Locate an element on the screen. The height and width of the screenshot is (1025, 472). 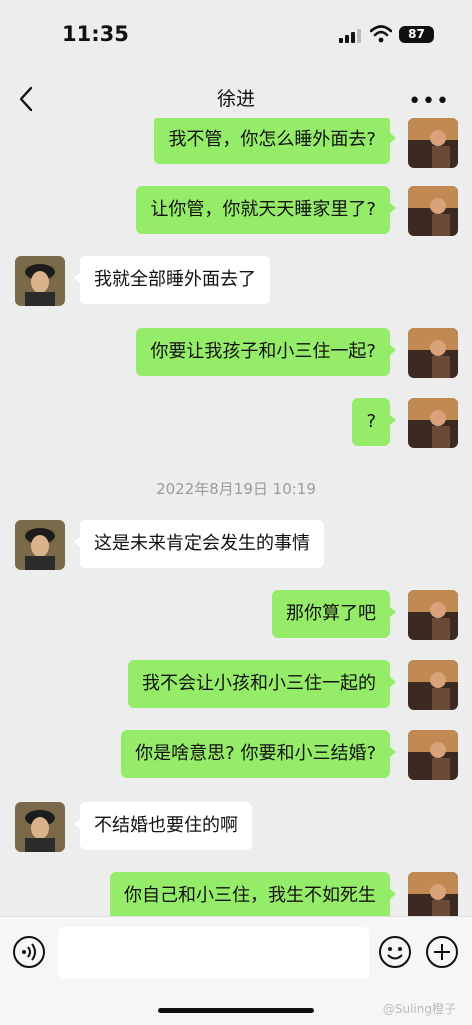
sent-message-bubble: 让你管，你就天天睡家里了? is located at coordinates (266, 210).